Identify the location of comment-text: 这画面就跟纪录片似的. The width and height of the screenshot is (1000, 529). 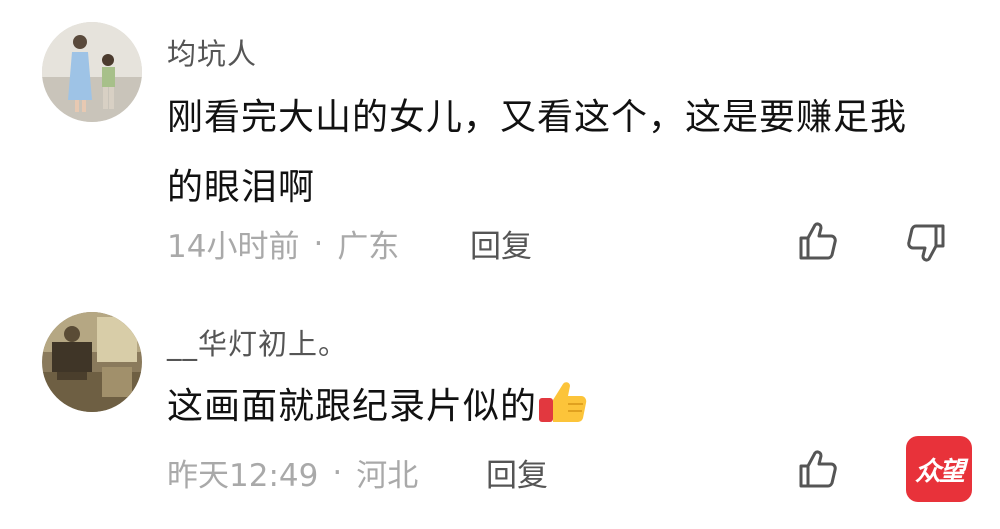
(552, 407).